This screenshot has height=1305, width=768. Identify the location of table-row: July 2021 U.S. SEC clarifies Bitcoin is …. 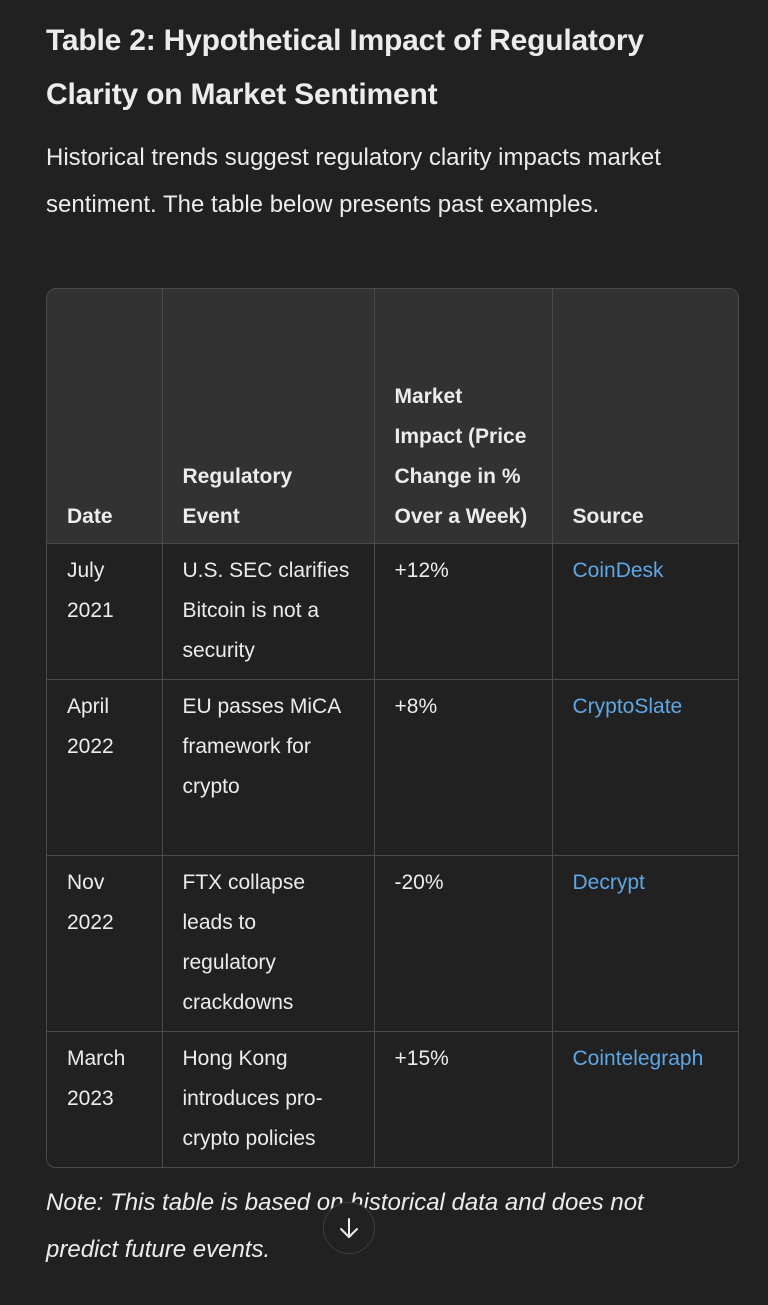
(392, 611).